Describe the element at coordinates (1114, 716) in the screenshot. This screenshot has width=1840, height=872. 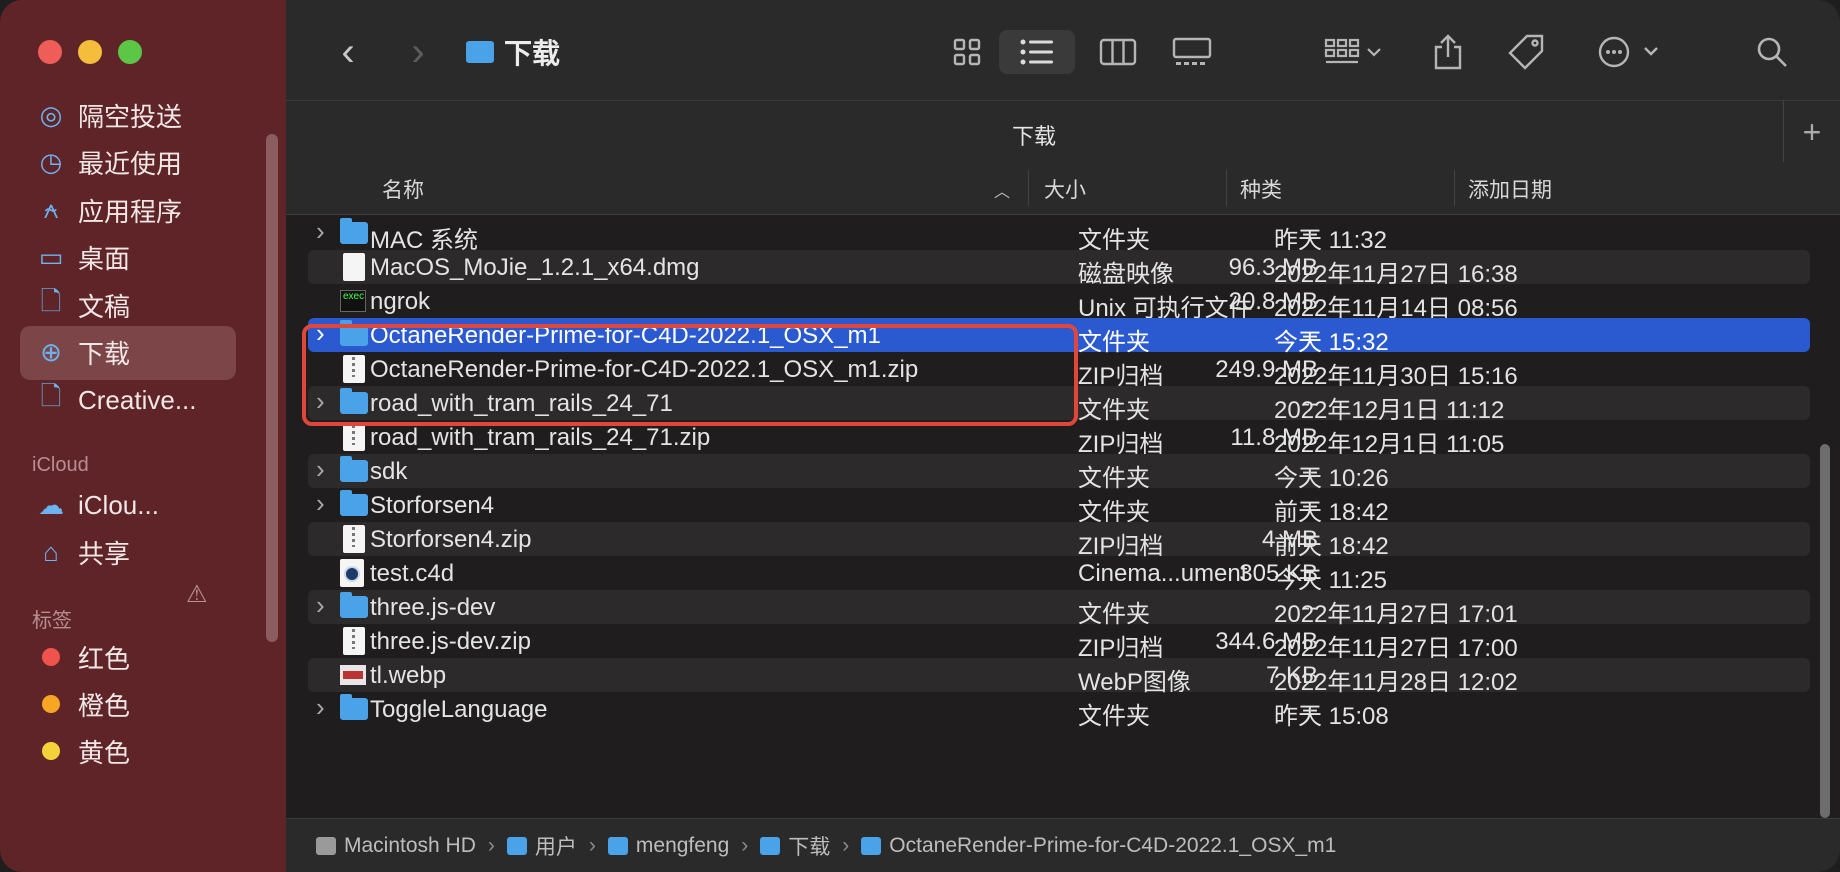
I see `file-kind: 文件夹` at that location.